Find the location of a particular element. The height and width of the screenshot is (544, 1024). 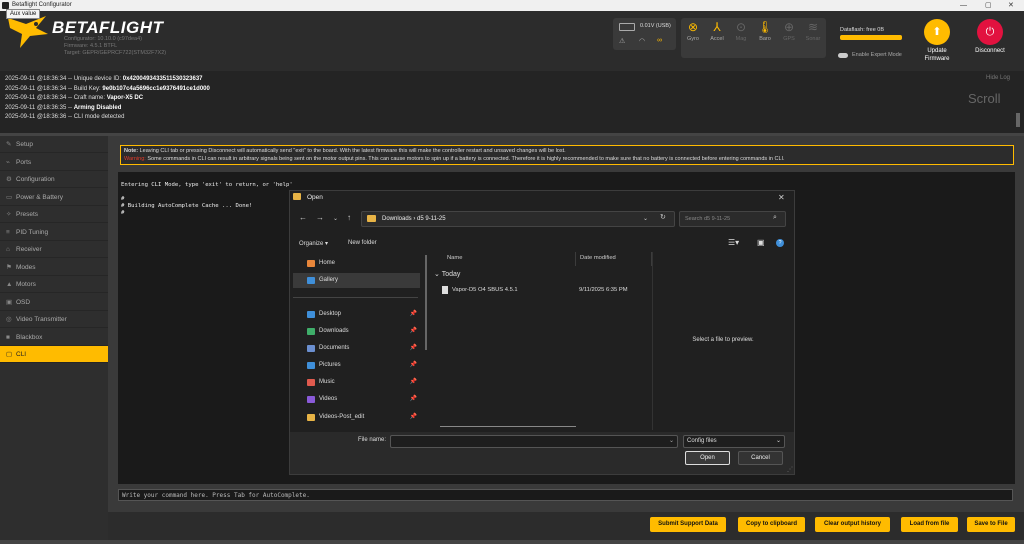

nav-pane-item-home: Home is located at coordinates (356, 263).